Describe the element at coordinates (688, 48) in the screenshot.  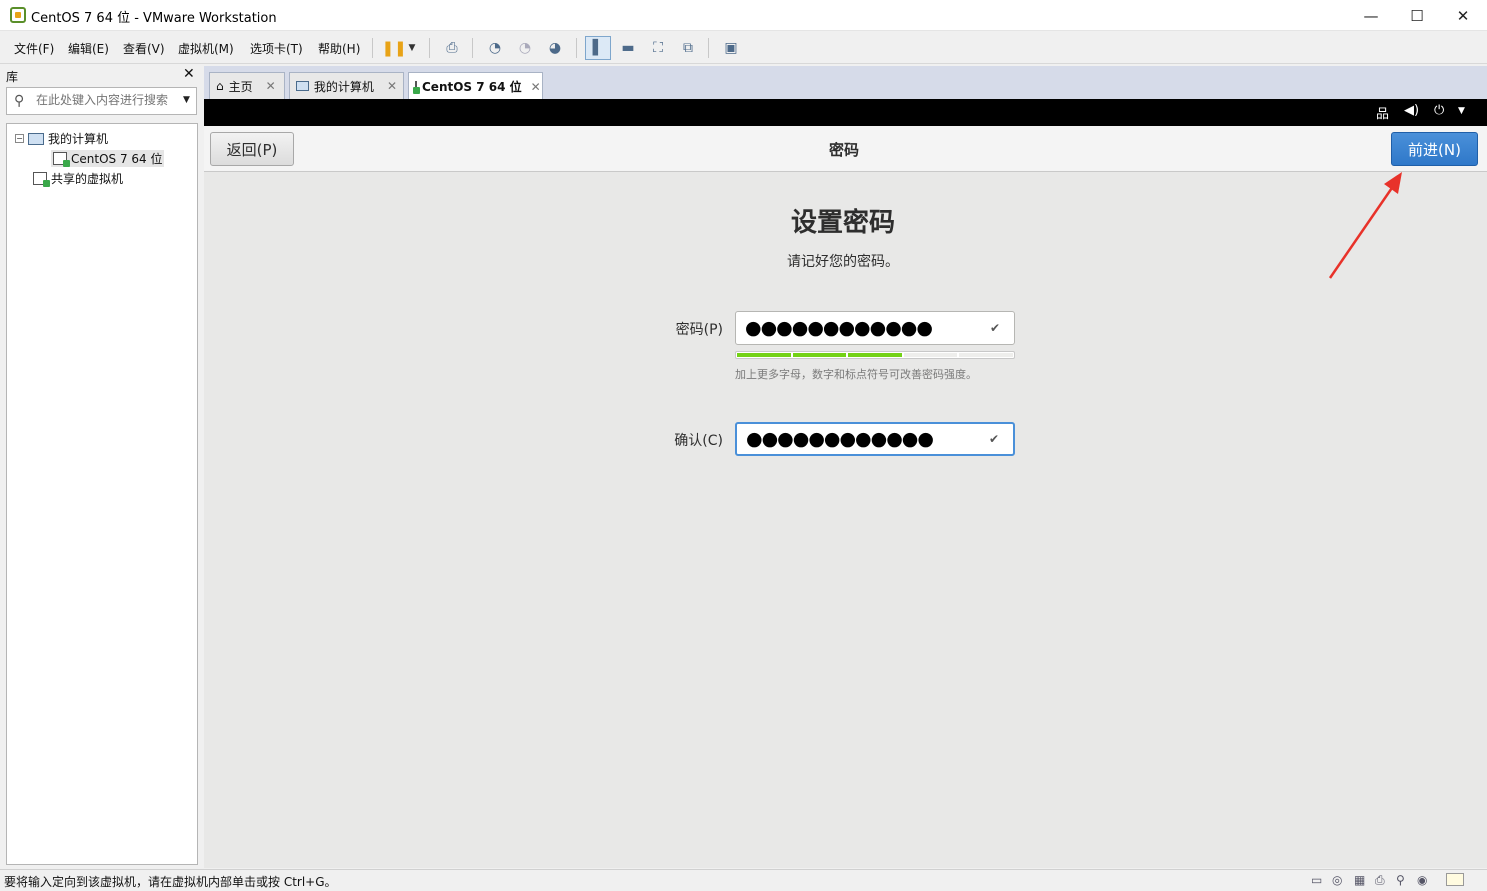
I see `unity-icon: ⧉` at that location.